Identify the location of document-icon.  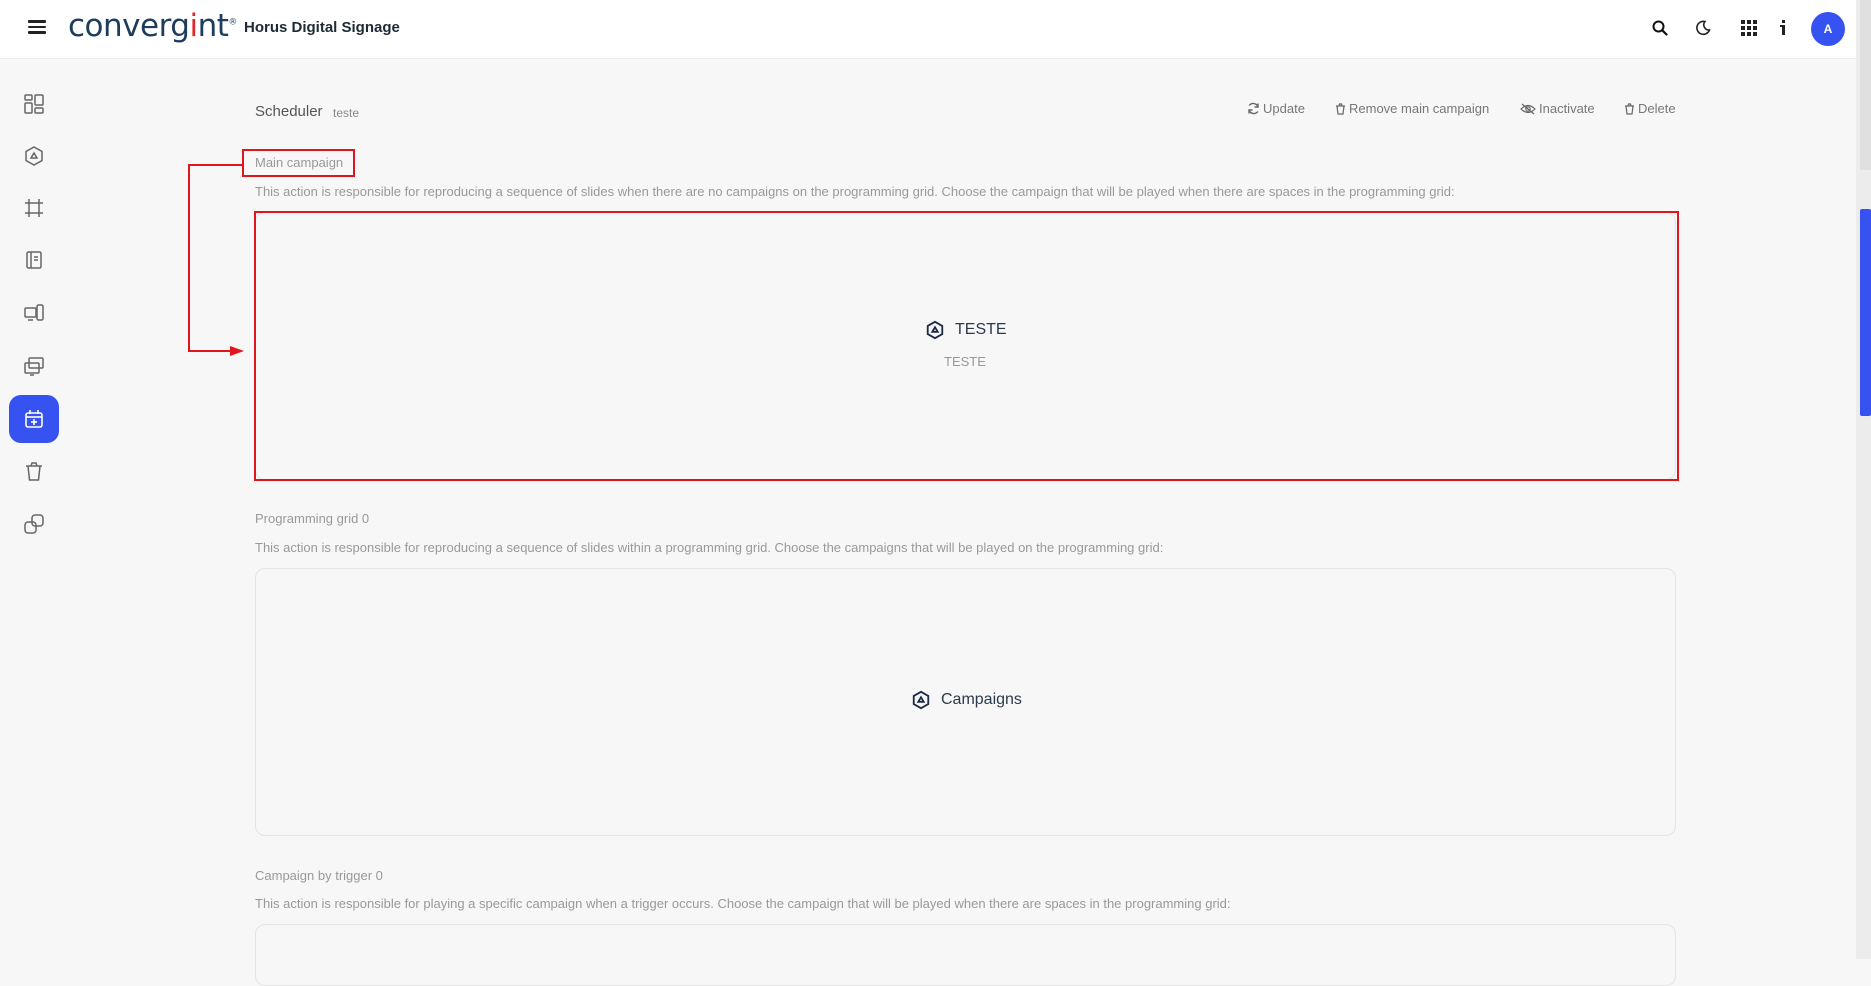
(34, 260).